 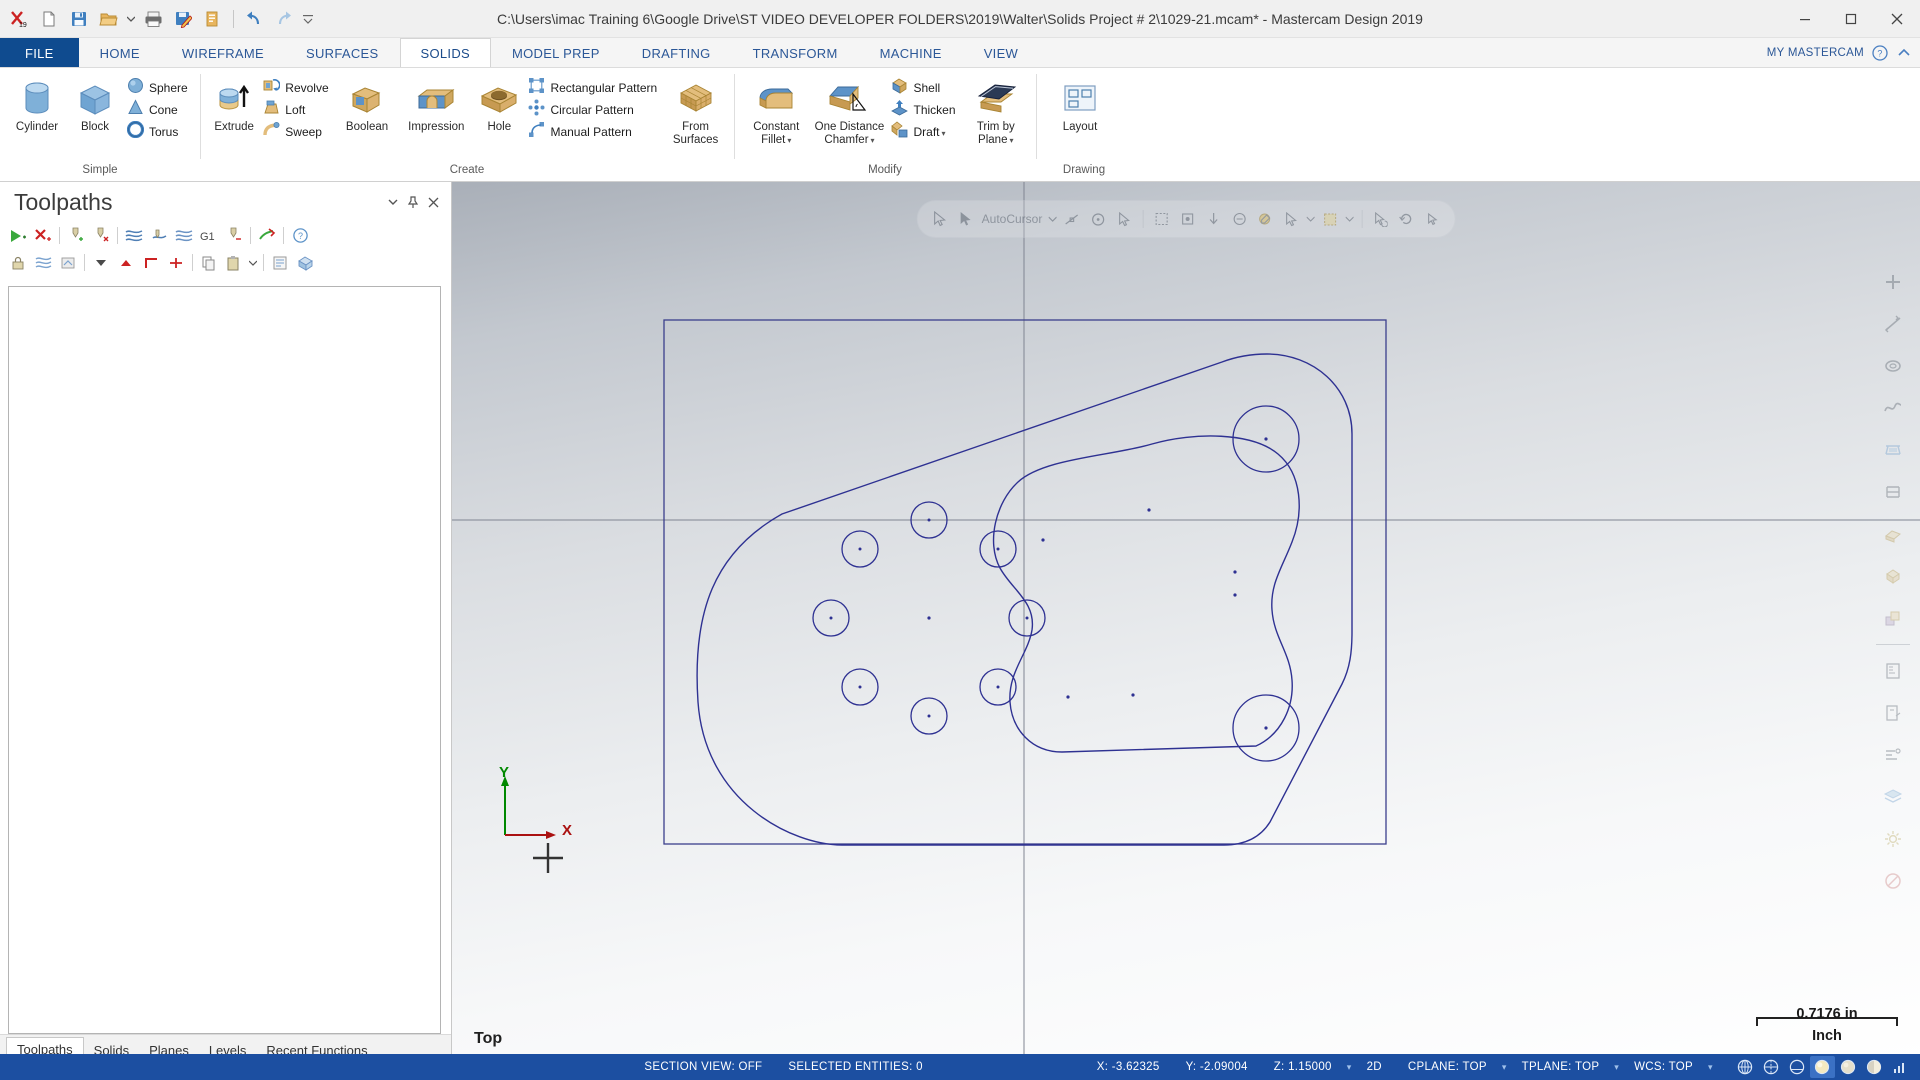 I want to click on display-options-icon, so click(x=1900, y=1067).